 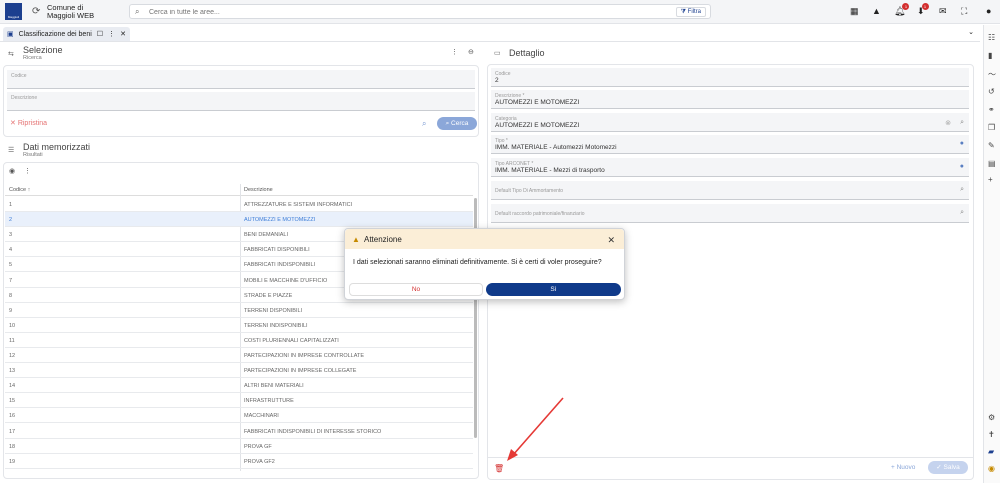 What do you see at coordinates (239, 325) in the screenshot?
I see `table-row: 10 TERRENI INDISPONIBILI` at bounding box center [239, 325].